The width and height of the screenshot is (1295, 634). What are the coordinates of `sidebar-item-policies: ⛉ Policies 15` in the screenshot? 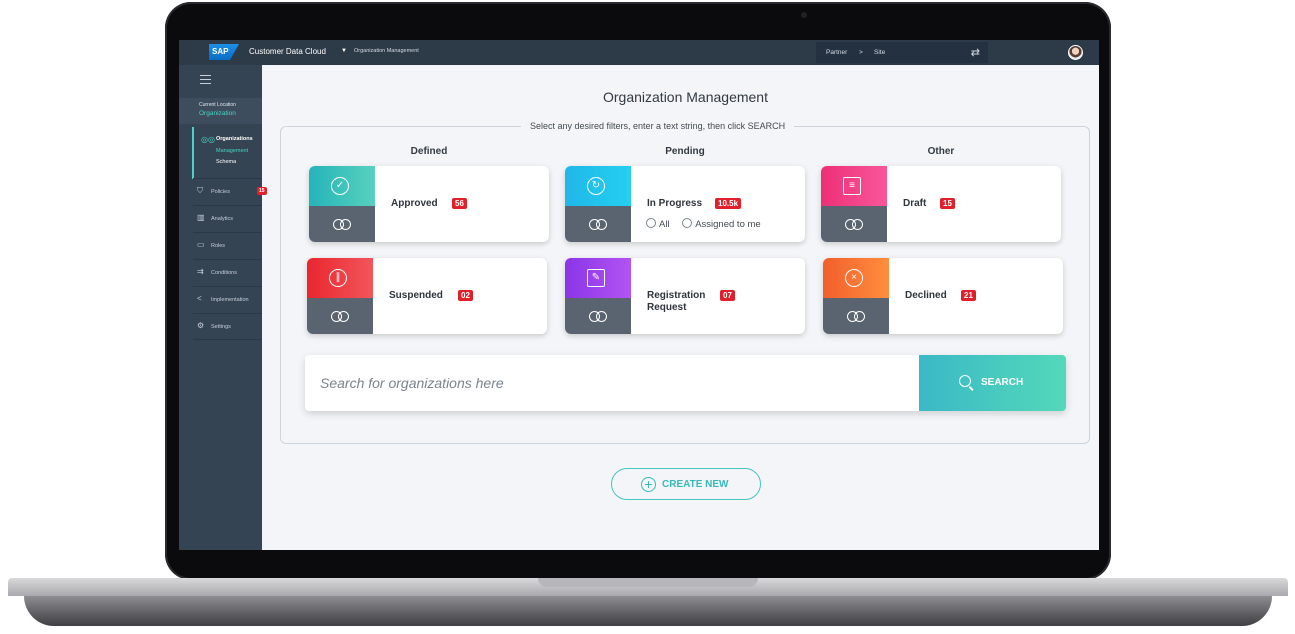 It's located at (230, 191).